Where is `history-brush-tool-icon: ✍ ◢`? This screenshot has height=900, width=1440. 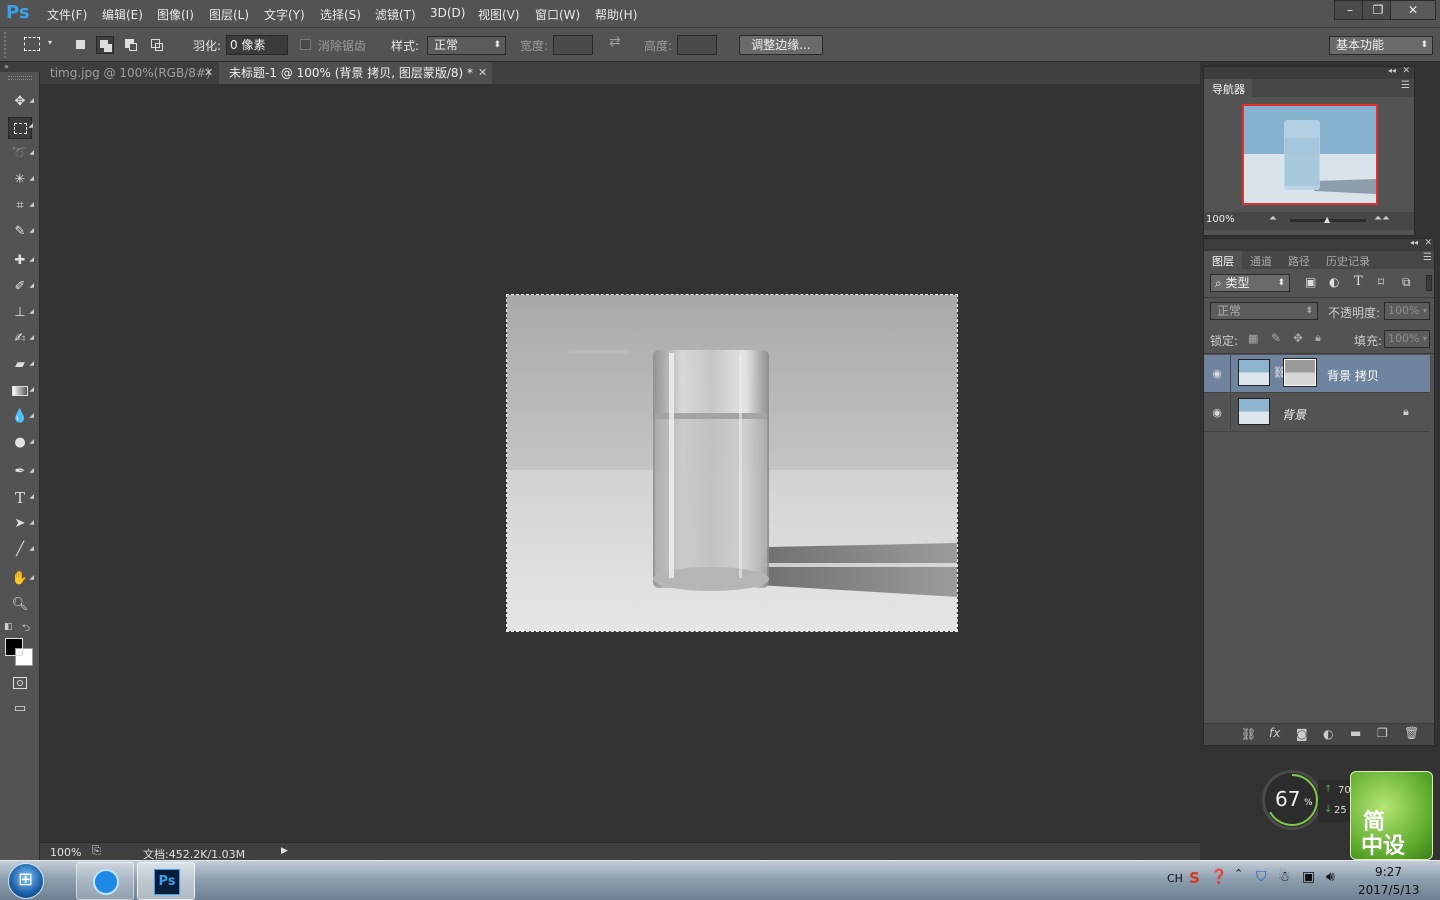 history-brush-tool-icon: ✍ ◢ is located at coordinates (21, 339).